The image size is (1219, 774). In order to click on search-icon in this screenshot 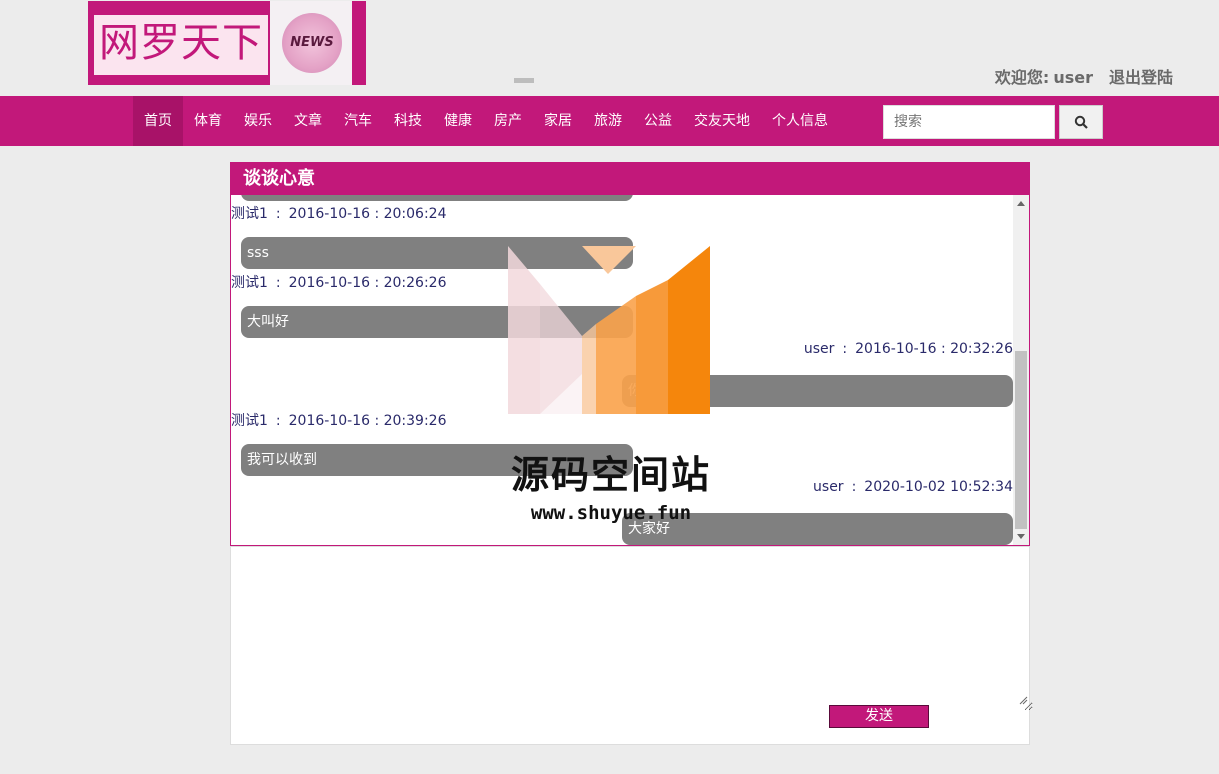, I will do `click(1081, 122)`.